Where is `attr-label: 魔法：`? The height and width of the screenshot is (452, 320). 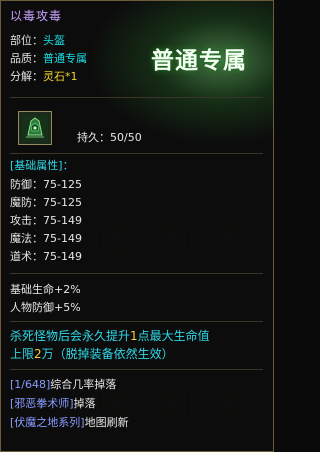
attr-label: 魔法： is located at coordinates (26, 238).